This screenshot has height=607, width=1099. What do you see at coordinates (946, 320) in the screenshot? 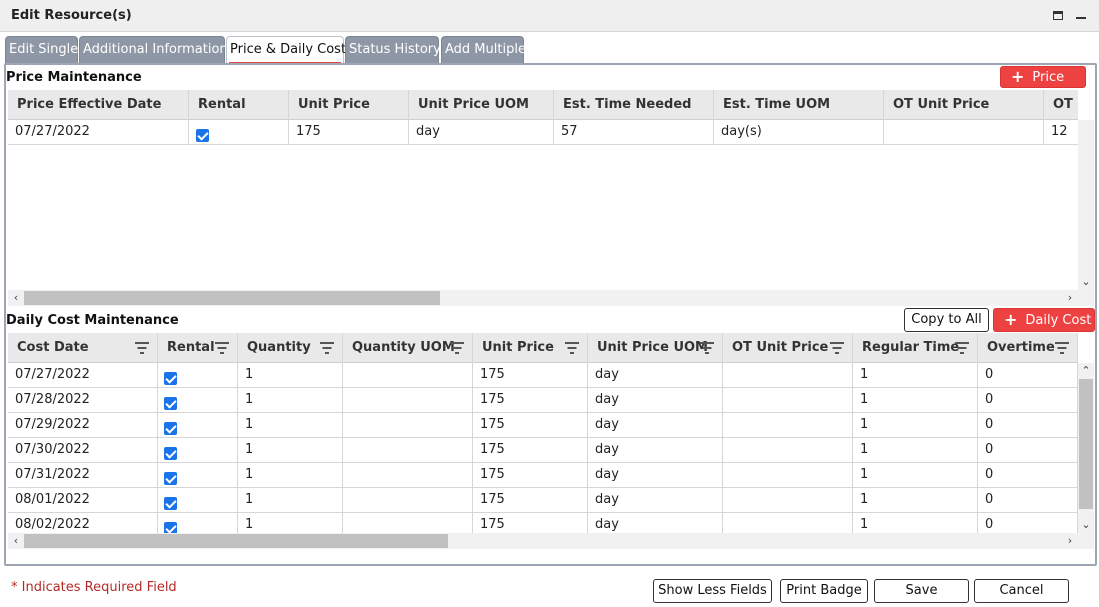
I see `copy-to-all-button: Copy to All` at bounding box center [946, 320].